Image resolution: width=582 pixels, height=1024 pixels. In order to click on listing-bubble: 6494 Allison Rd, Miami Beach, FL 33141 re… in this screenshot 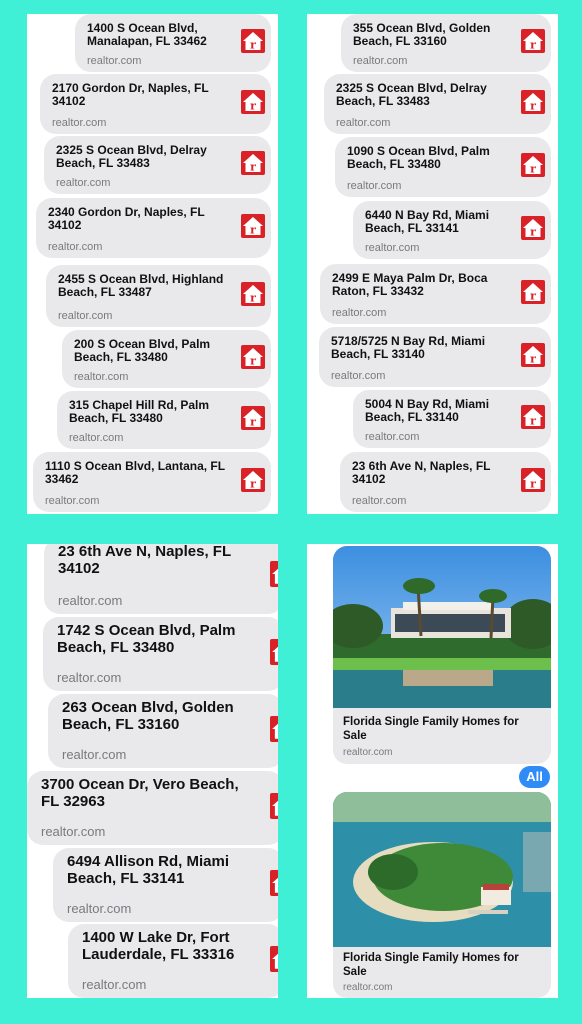, I will do `click(165, 885)`.